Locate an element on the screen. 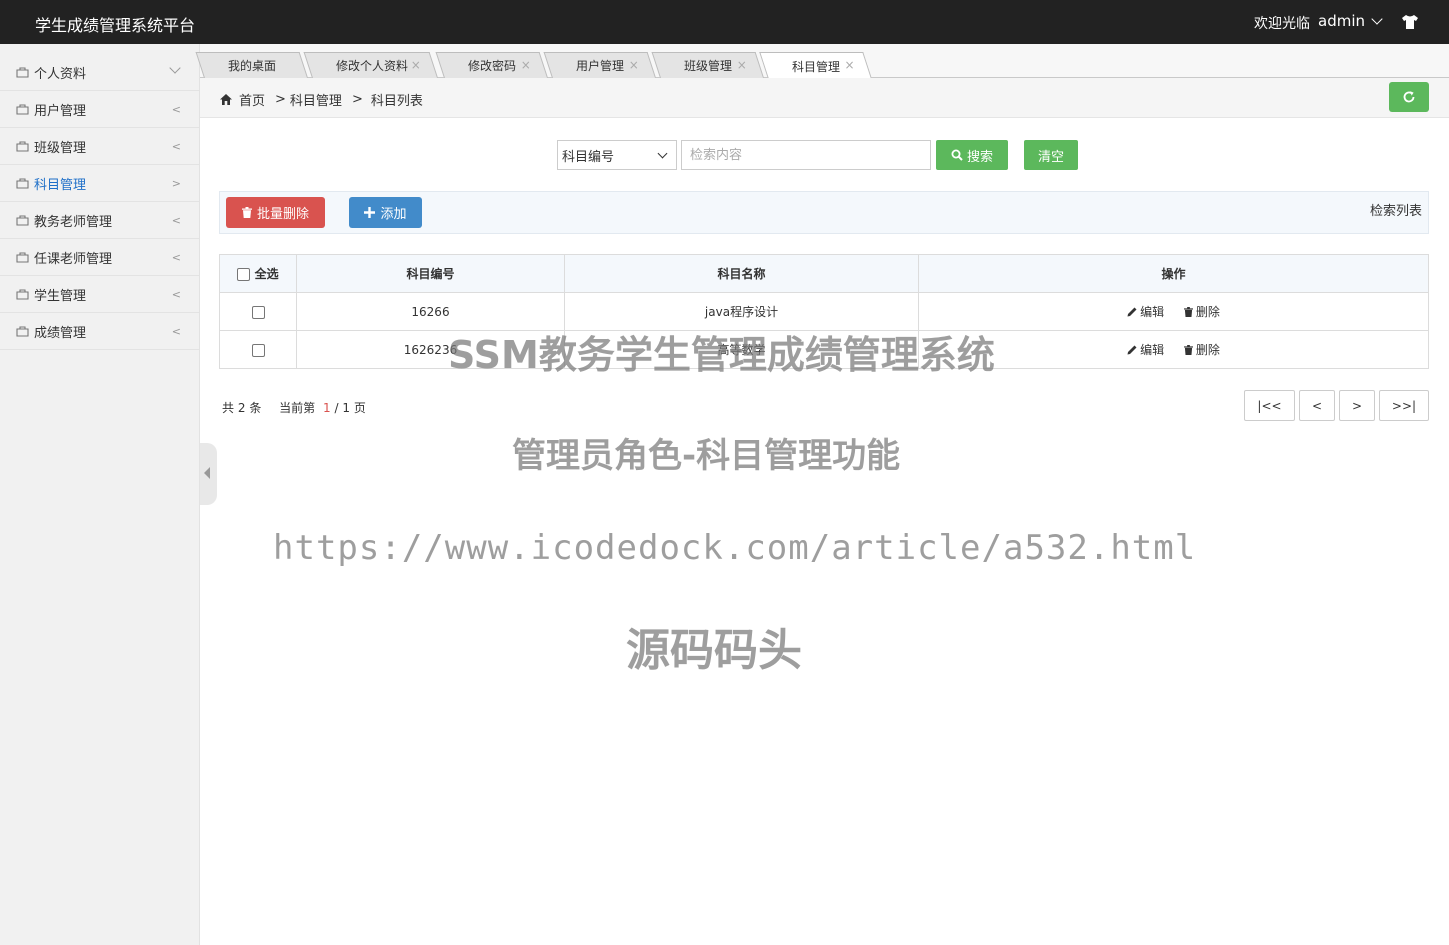 The height and width of the screenshot is (945, 1449). select-all-checkbox is located at coordinates (244, 274).